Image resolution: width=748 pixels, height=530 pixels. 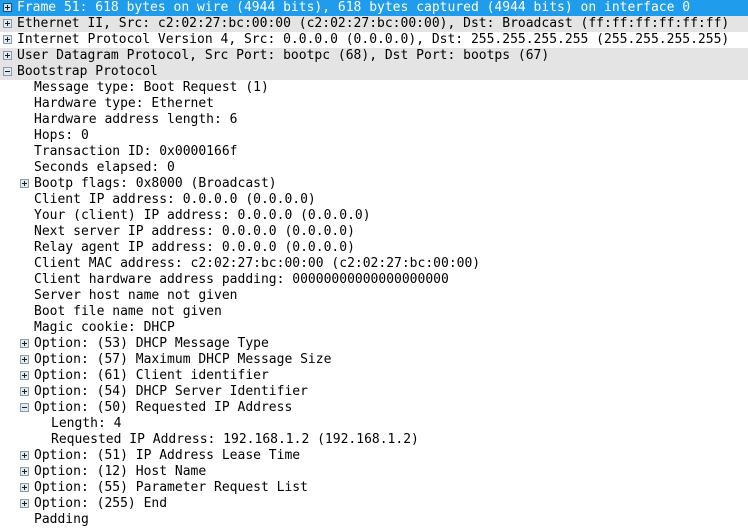 I want to click on tree-row-server-host-name: Server host name not given, so click(x=374, y=296).